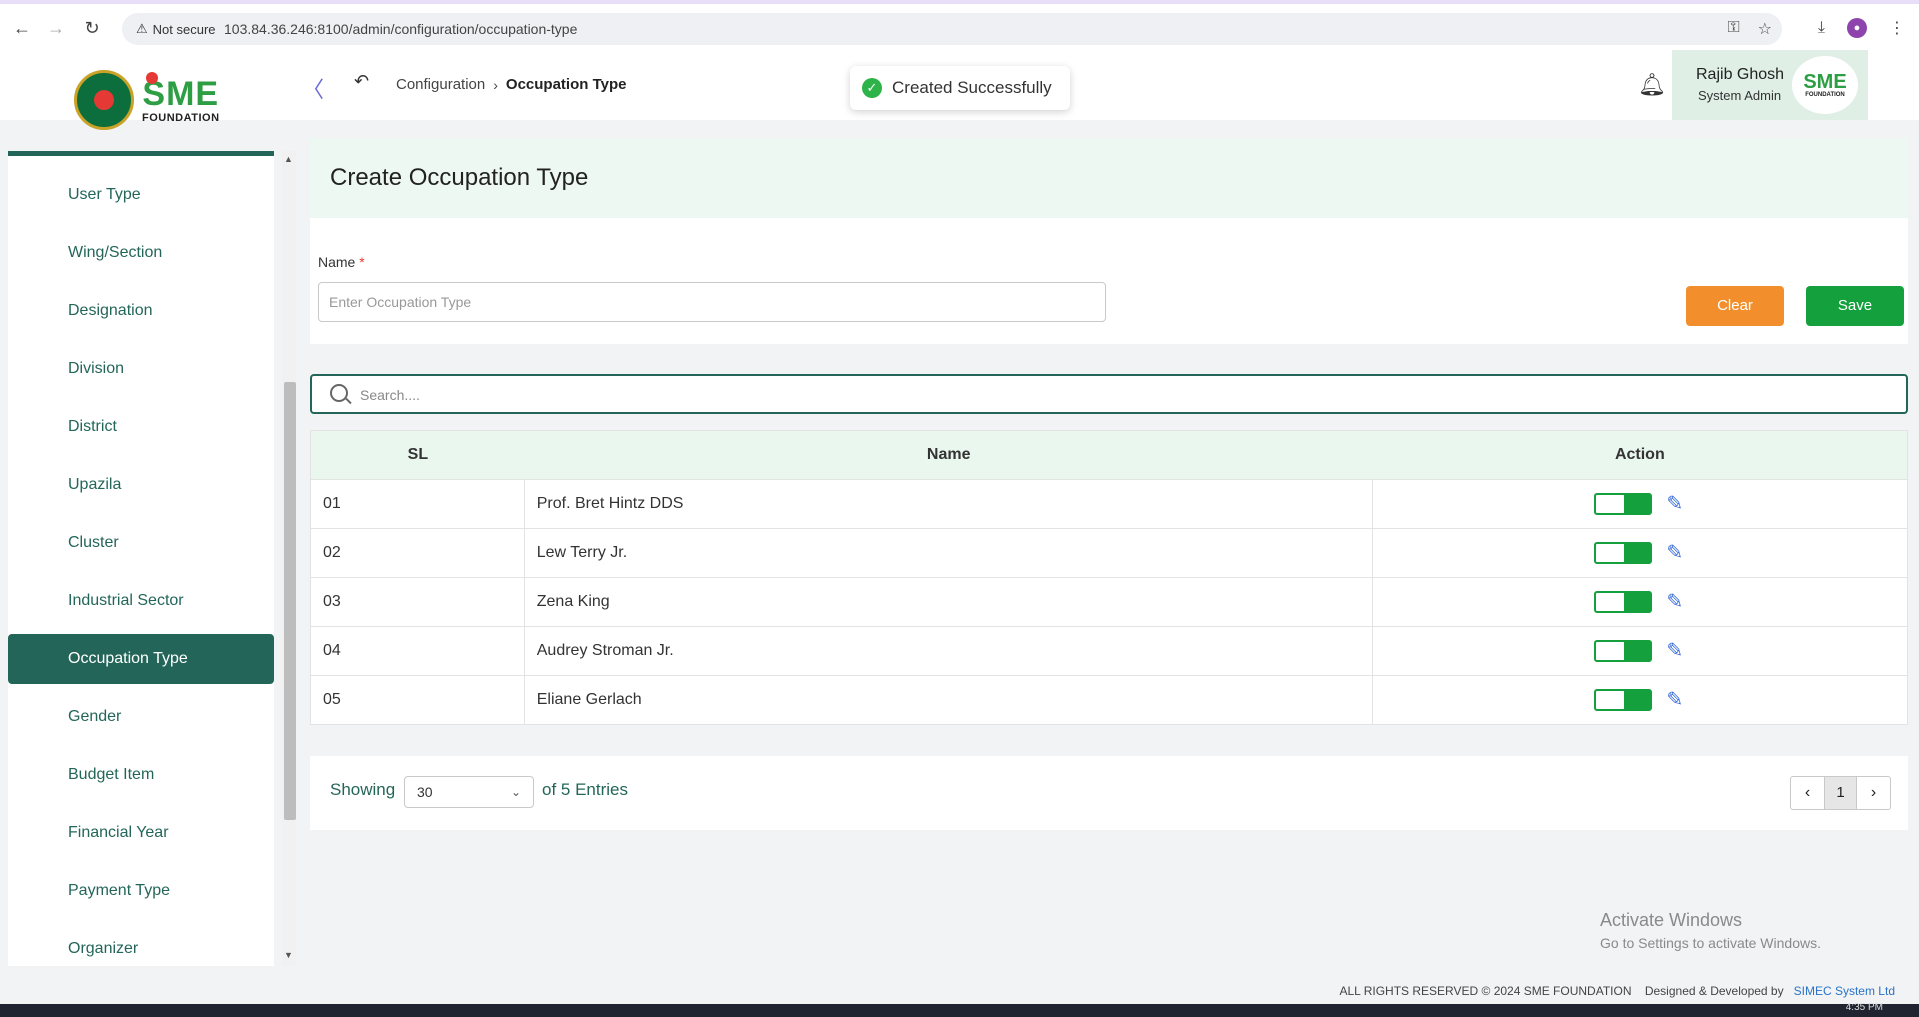 The height and width of the screenshot is (1017, 1919). What do you see at coordinates (141, 659) in the screenshot?
I see `sidebar-item-occupation-type: Occupation Type` at bounding box center [141, 659].